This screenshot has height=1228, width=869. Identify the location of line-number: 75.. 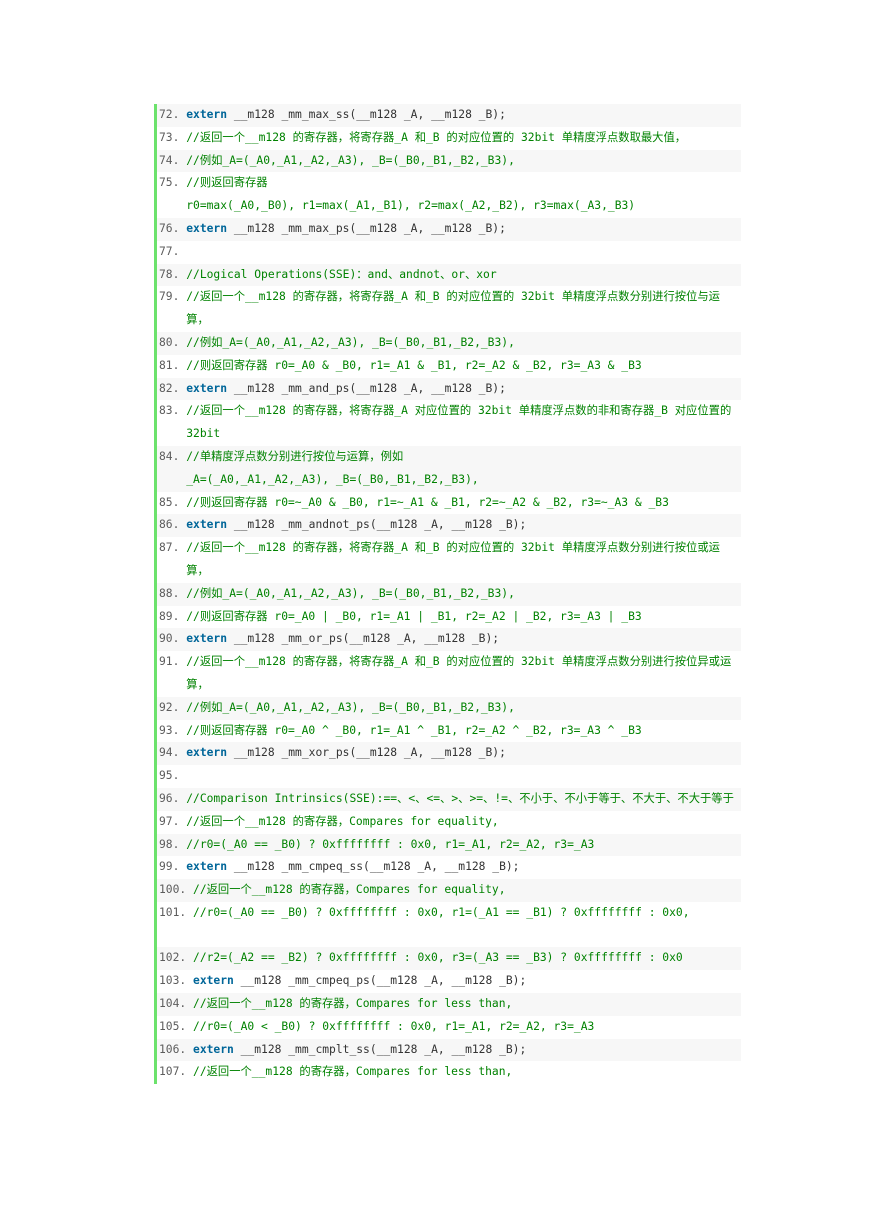
(173, 183).